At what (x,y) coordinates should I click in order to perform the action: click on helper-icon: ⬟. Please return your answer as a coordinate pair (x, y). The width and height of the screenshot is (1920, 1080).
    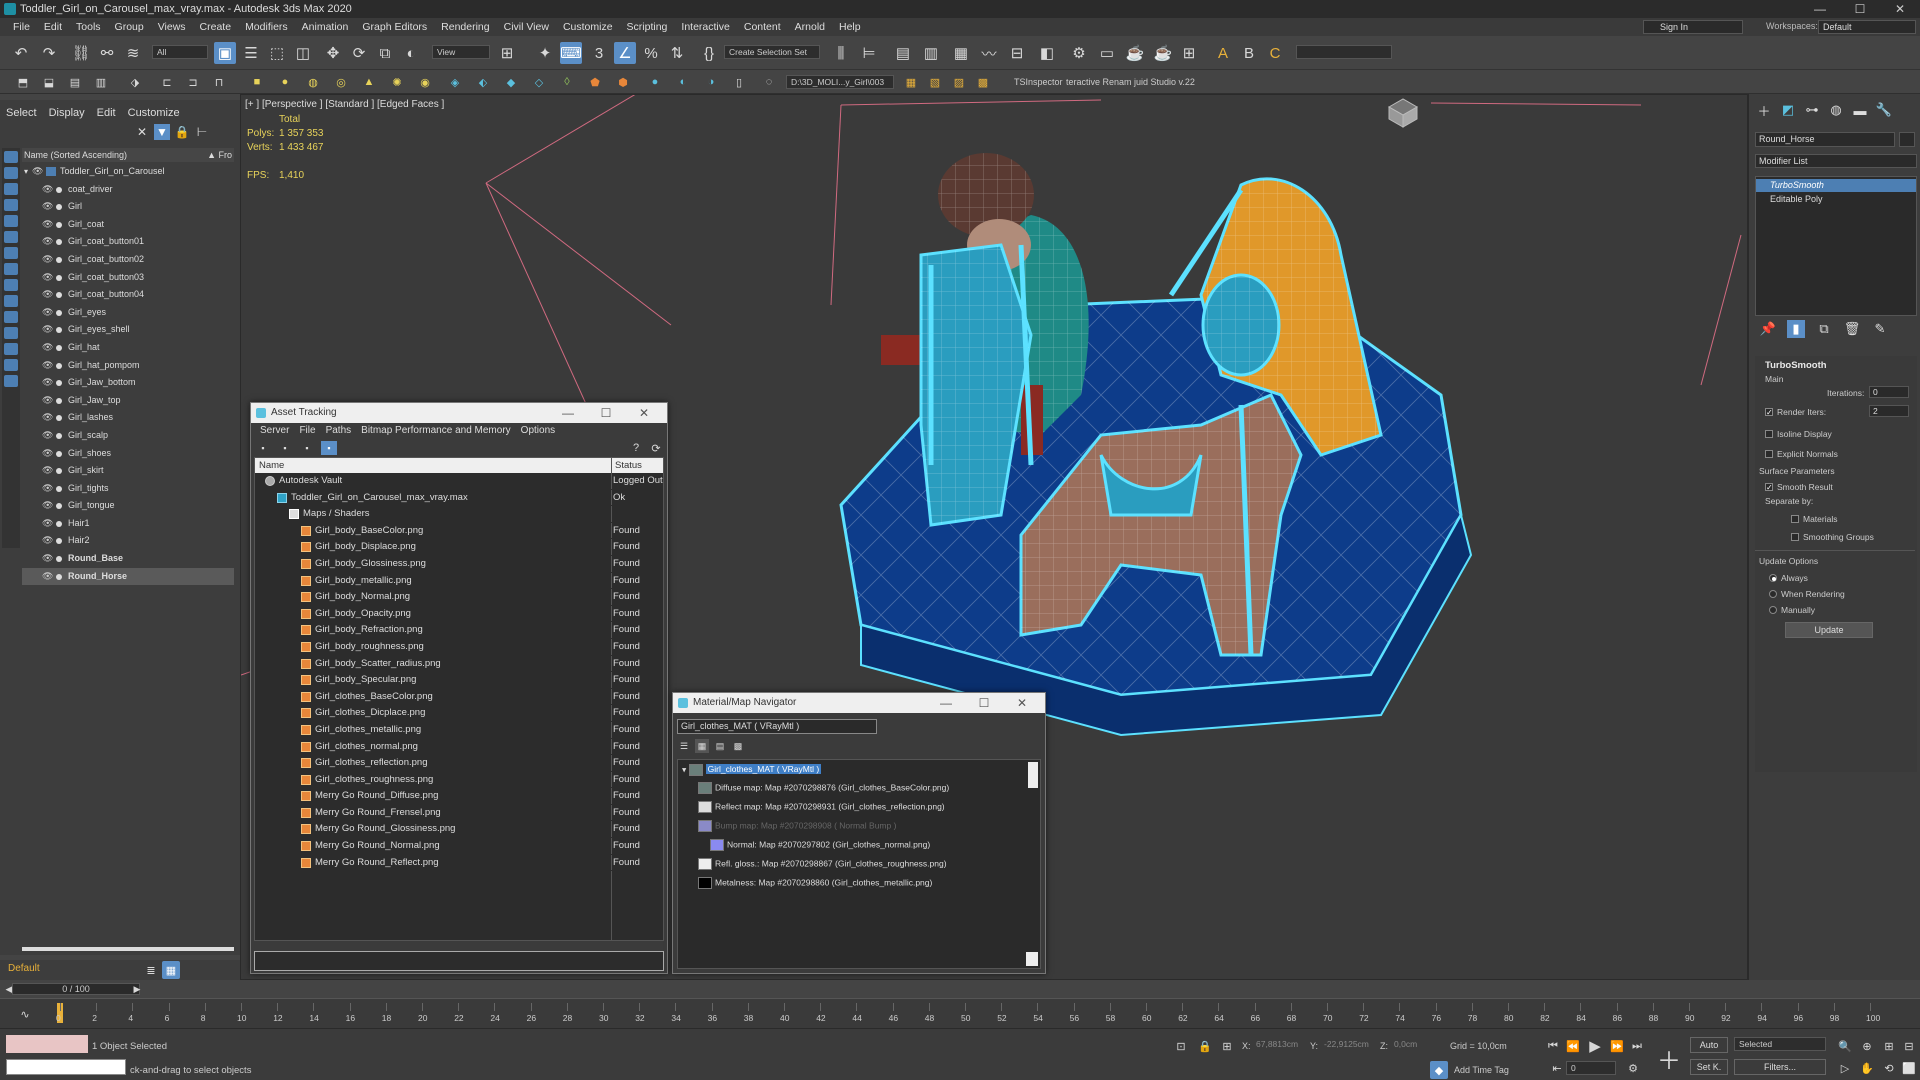
    Looking at the image, I should click on (595, 82).